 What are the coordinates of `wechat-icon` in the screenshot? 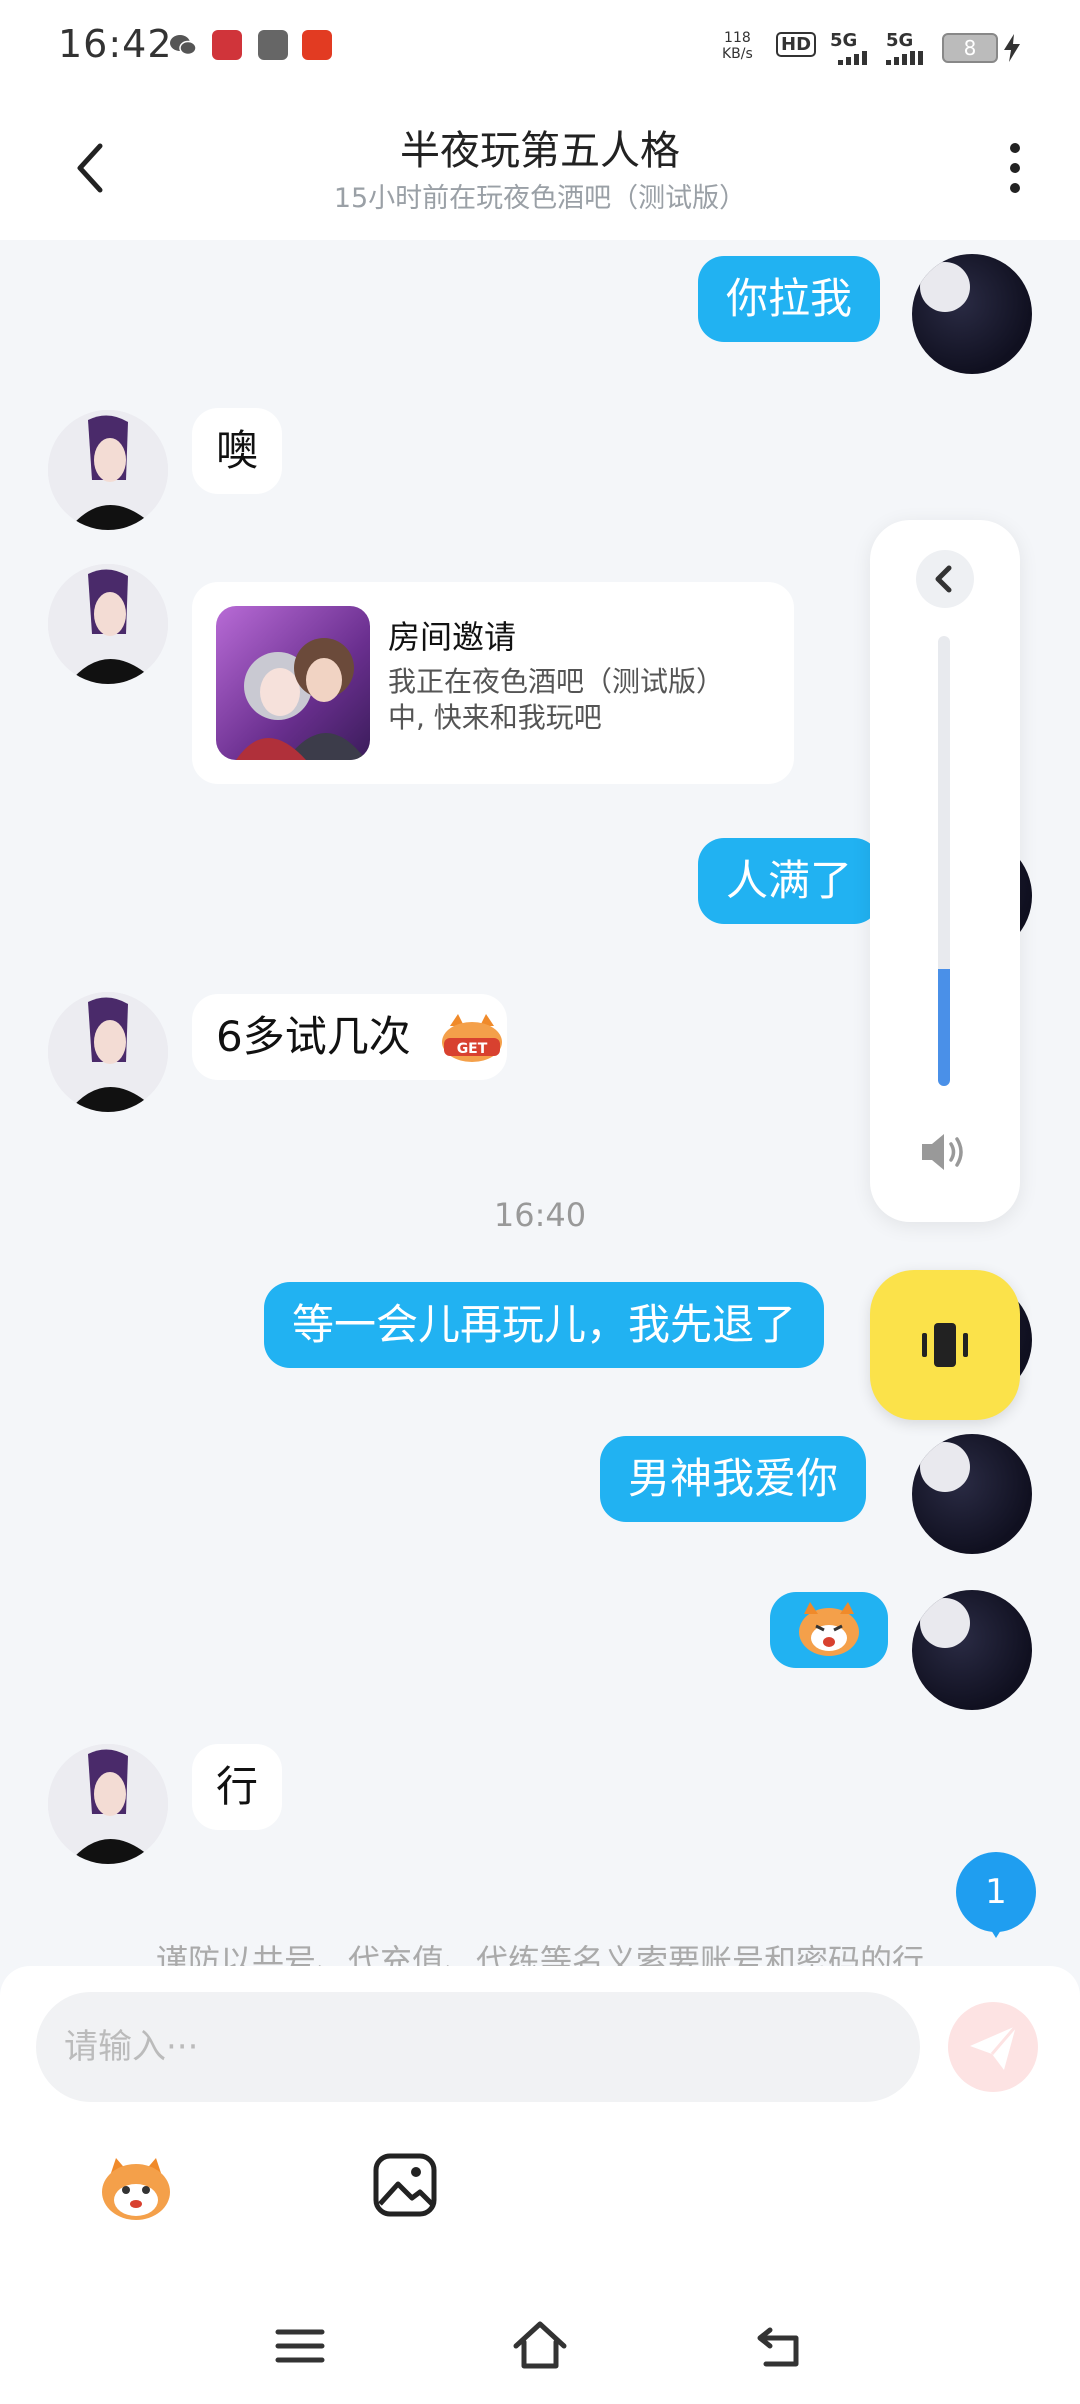 It's located at (183, 45).